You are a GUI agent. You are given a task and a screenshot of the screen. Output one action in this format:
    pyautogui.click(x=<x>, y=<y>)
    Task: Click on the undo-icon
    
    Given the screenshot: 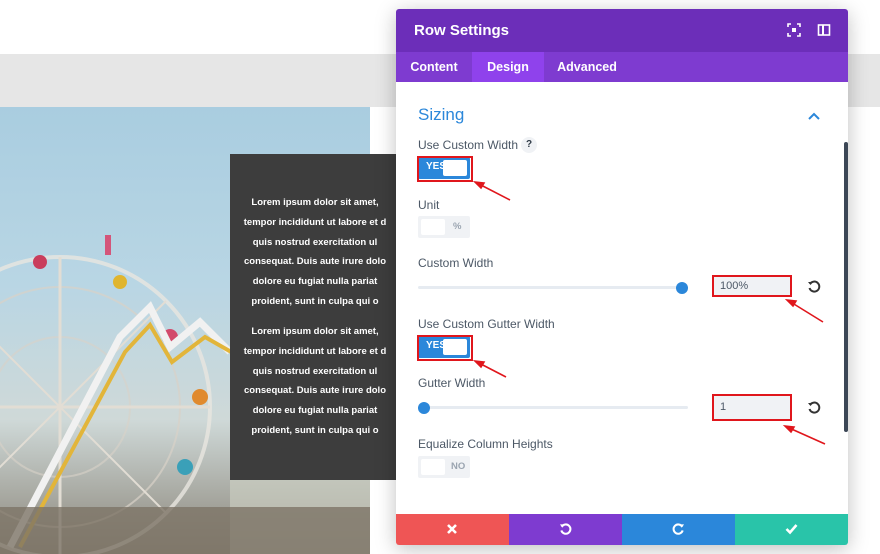 What is the action you would take?
    pyautogui.click(x=565, y=529)
    